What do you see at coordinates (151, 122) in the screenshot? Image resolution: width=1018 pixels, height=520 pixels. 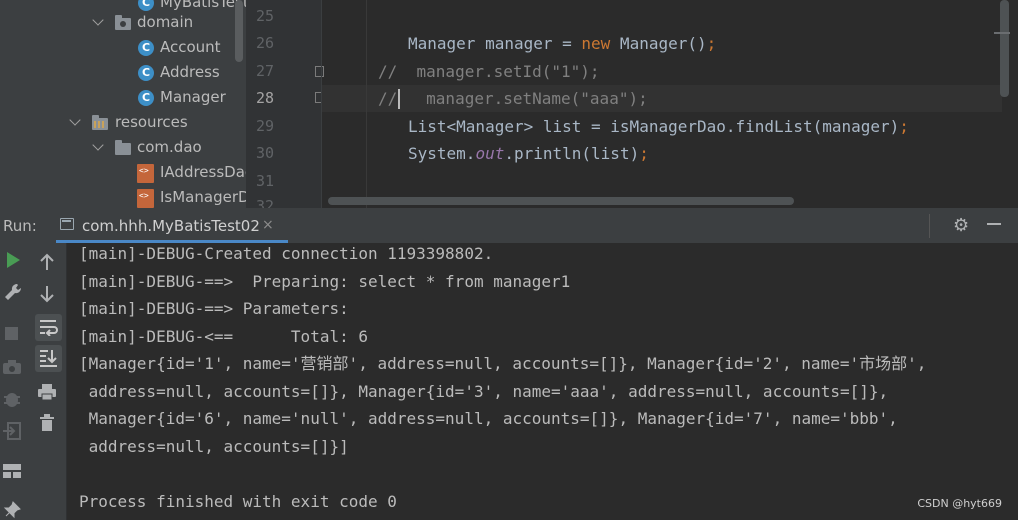 I see `tree-item-label: resources` at bounding box center [151, 122].